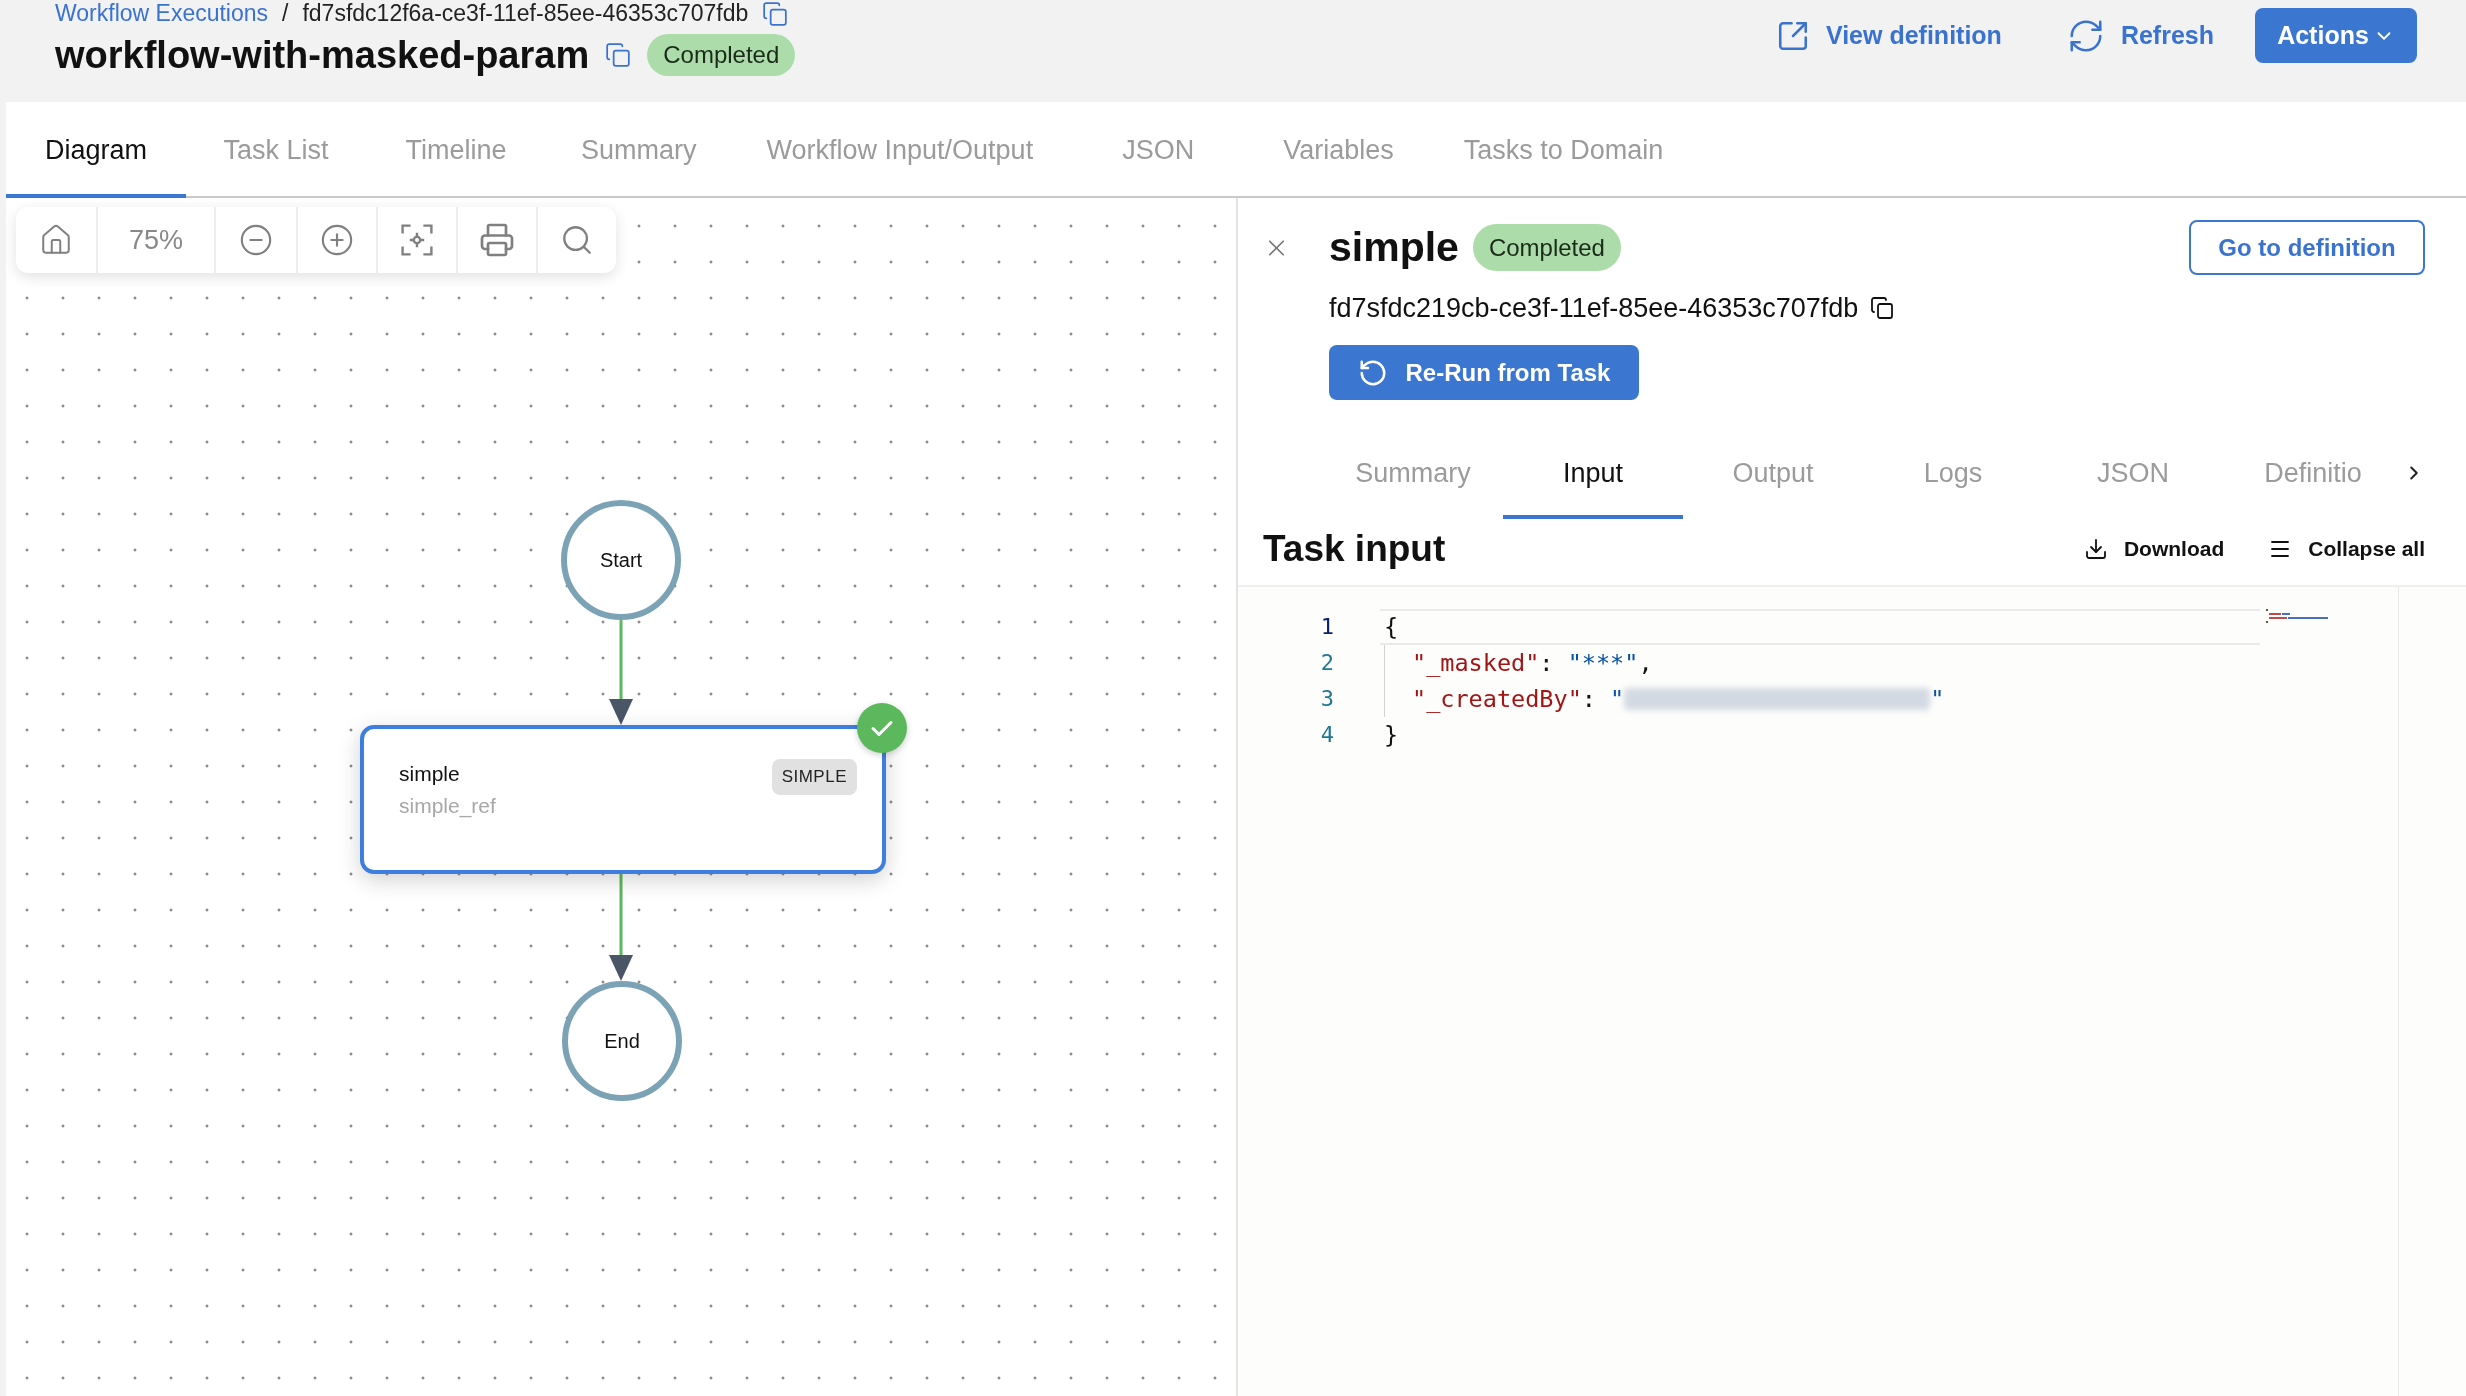  What do you see at coordinates (621, 560) in the screenshot?
I see `start-node: Start` at bounding box center [621, 560].